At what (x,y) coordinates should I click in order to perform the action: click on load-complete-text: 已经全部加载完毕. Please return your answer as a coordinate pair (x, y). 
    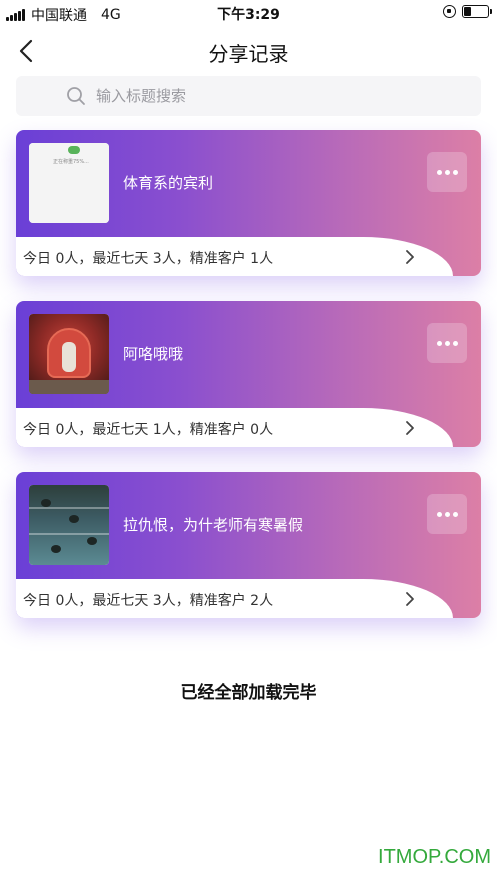
    Looking at the image, I should click on (248, 693).